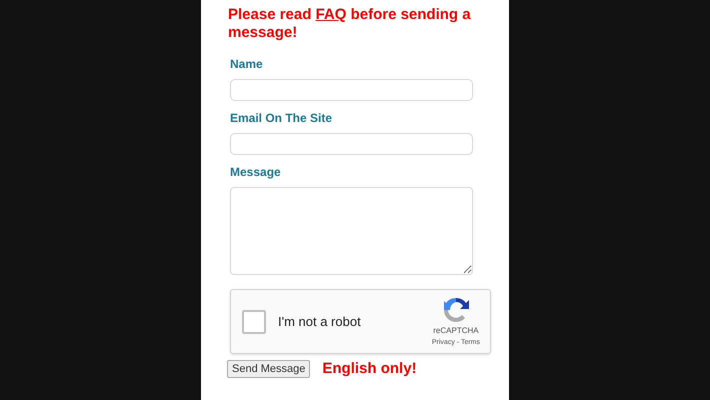  What do you see at coordinates (369, 369) in the screenshot?
I see `english-only-note: English only!` at bounding box center [369, 369].